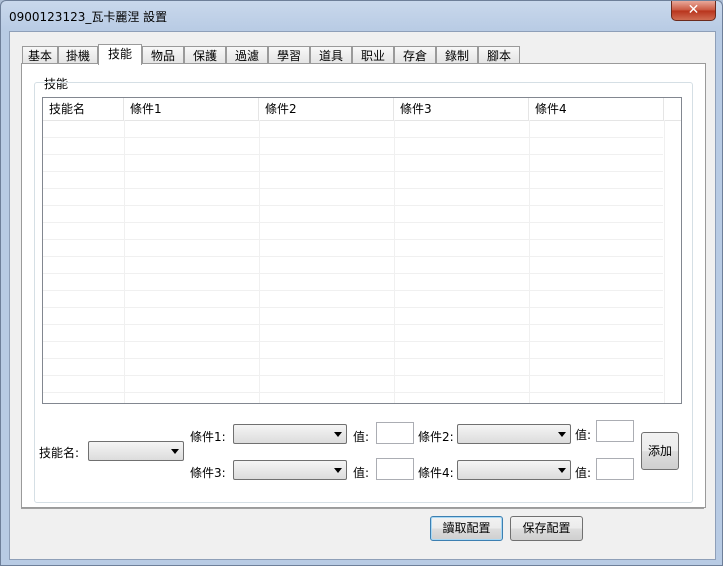 This screenshot has width=723, height=566. Describe the element at coordinates (395, 469) in the screenshot. I see `value-3-input` at that location.